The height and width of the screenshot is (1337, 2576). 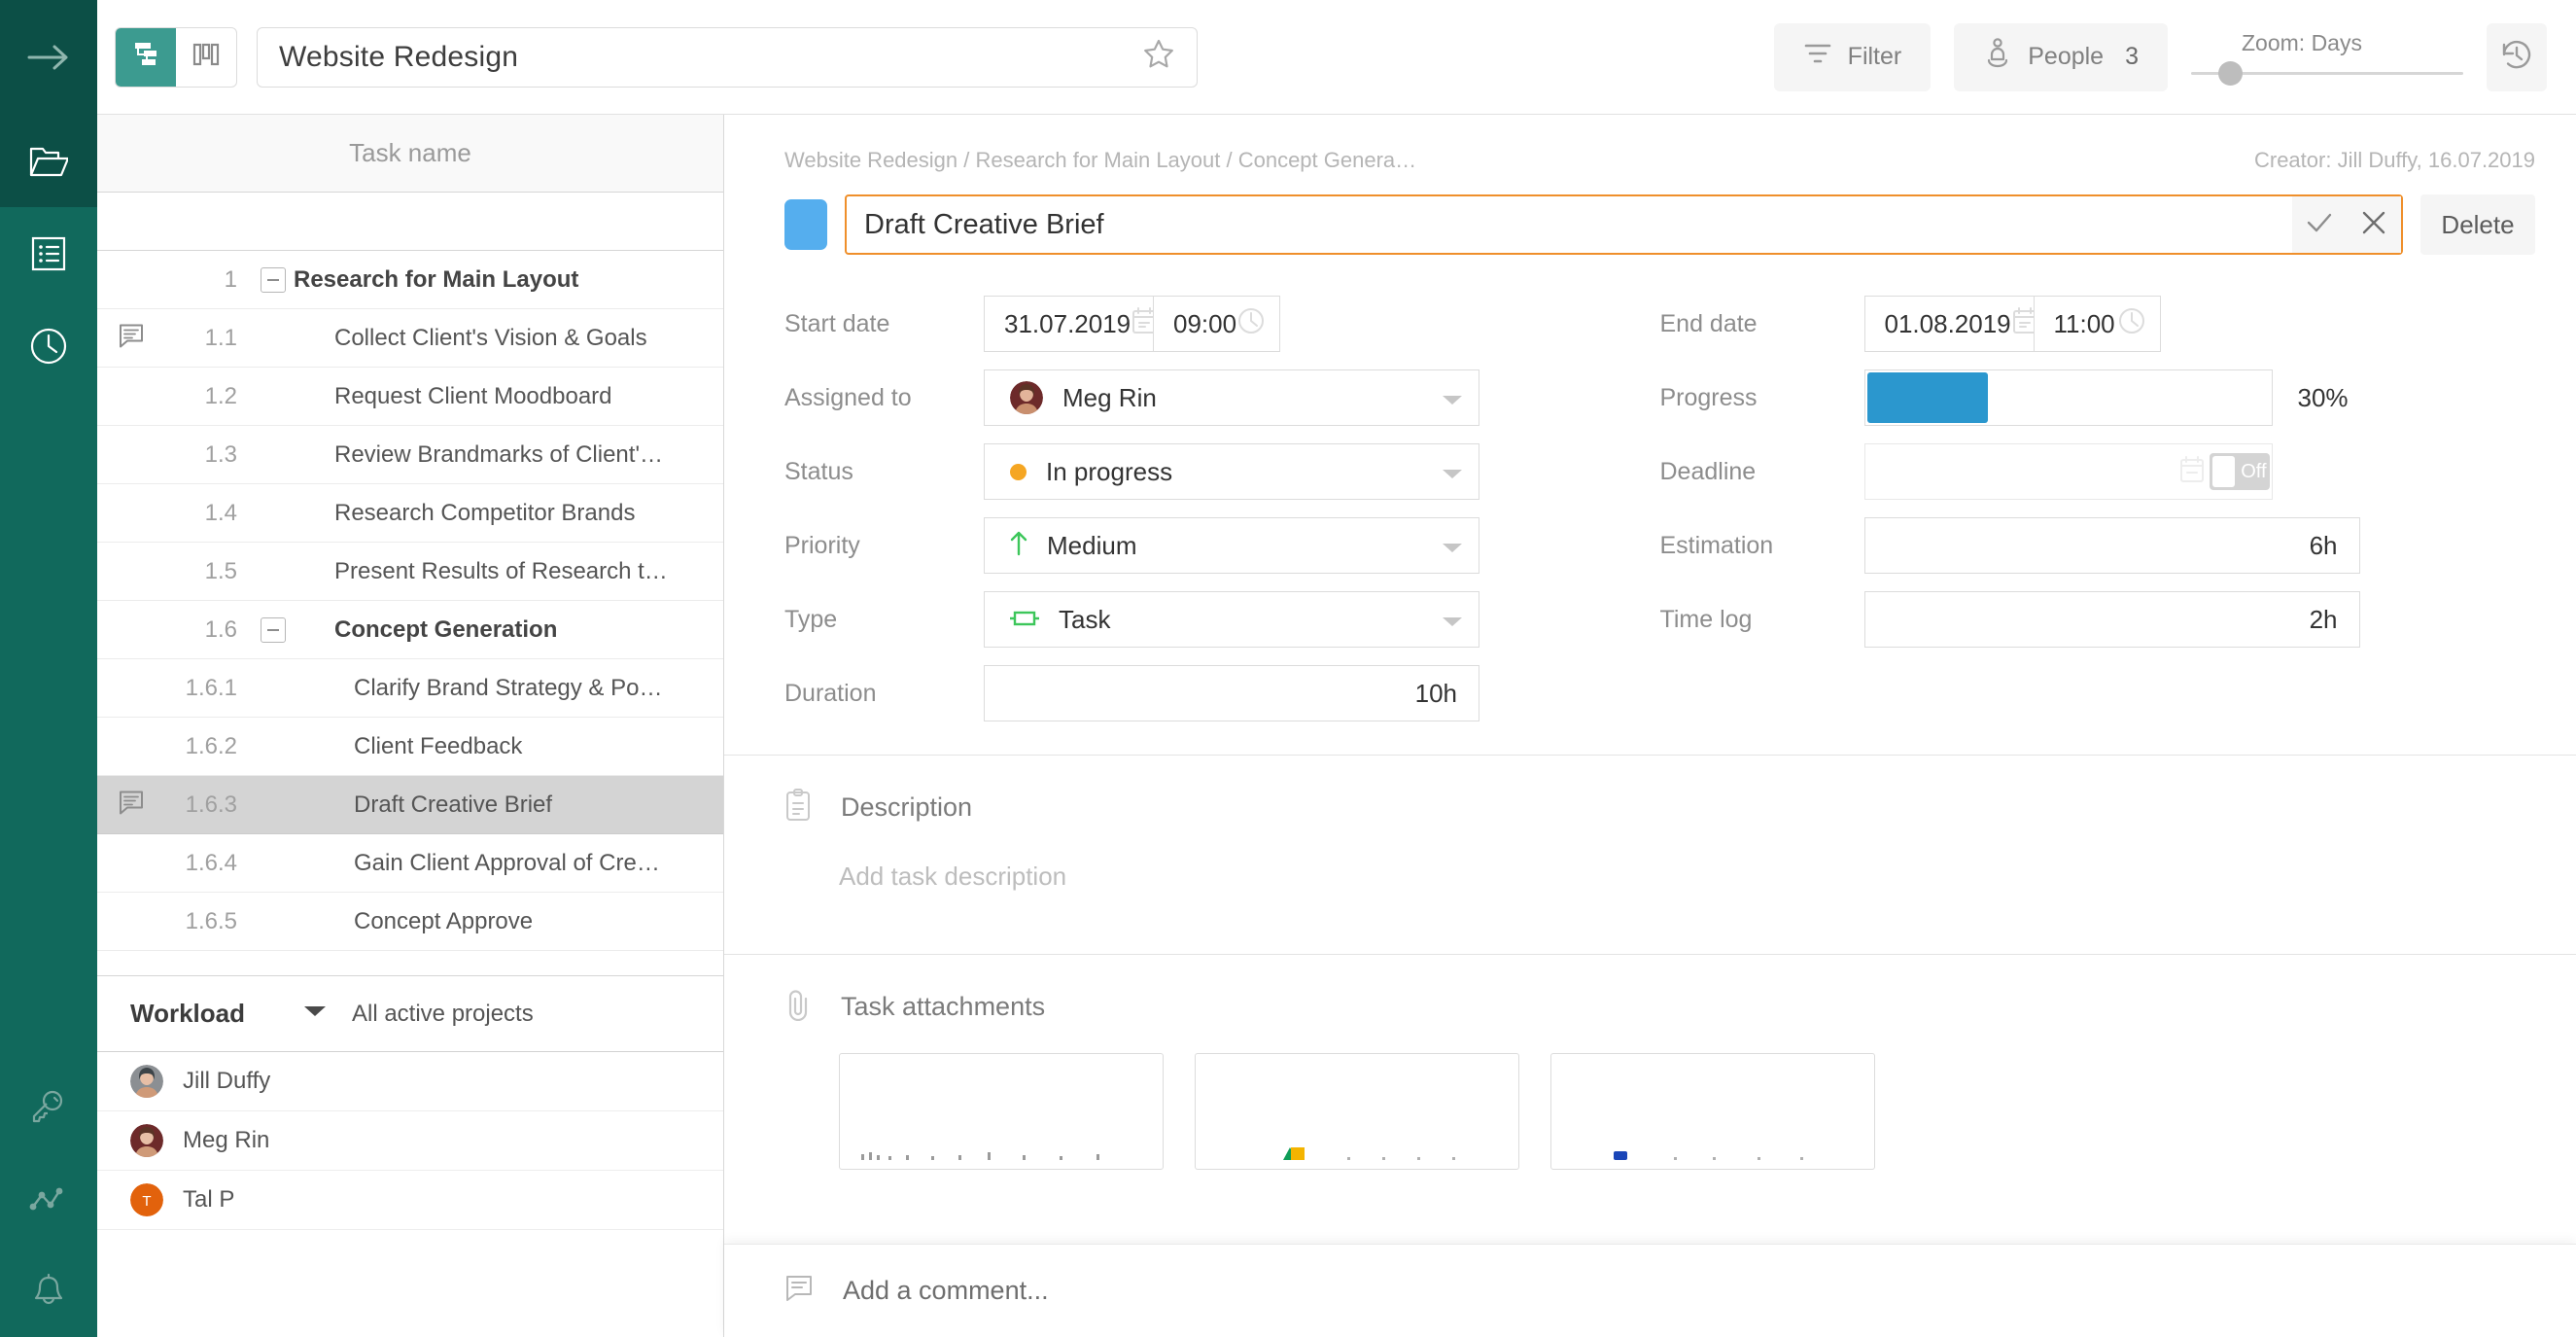 I want to click on workload-person-row: Meg Rin, so click(x=410, y=1141).